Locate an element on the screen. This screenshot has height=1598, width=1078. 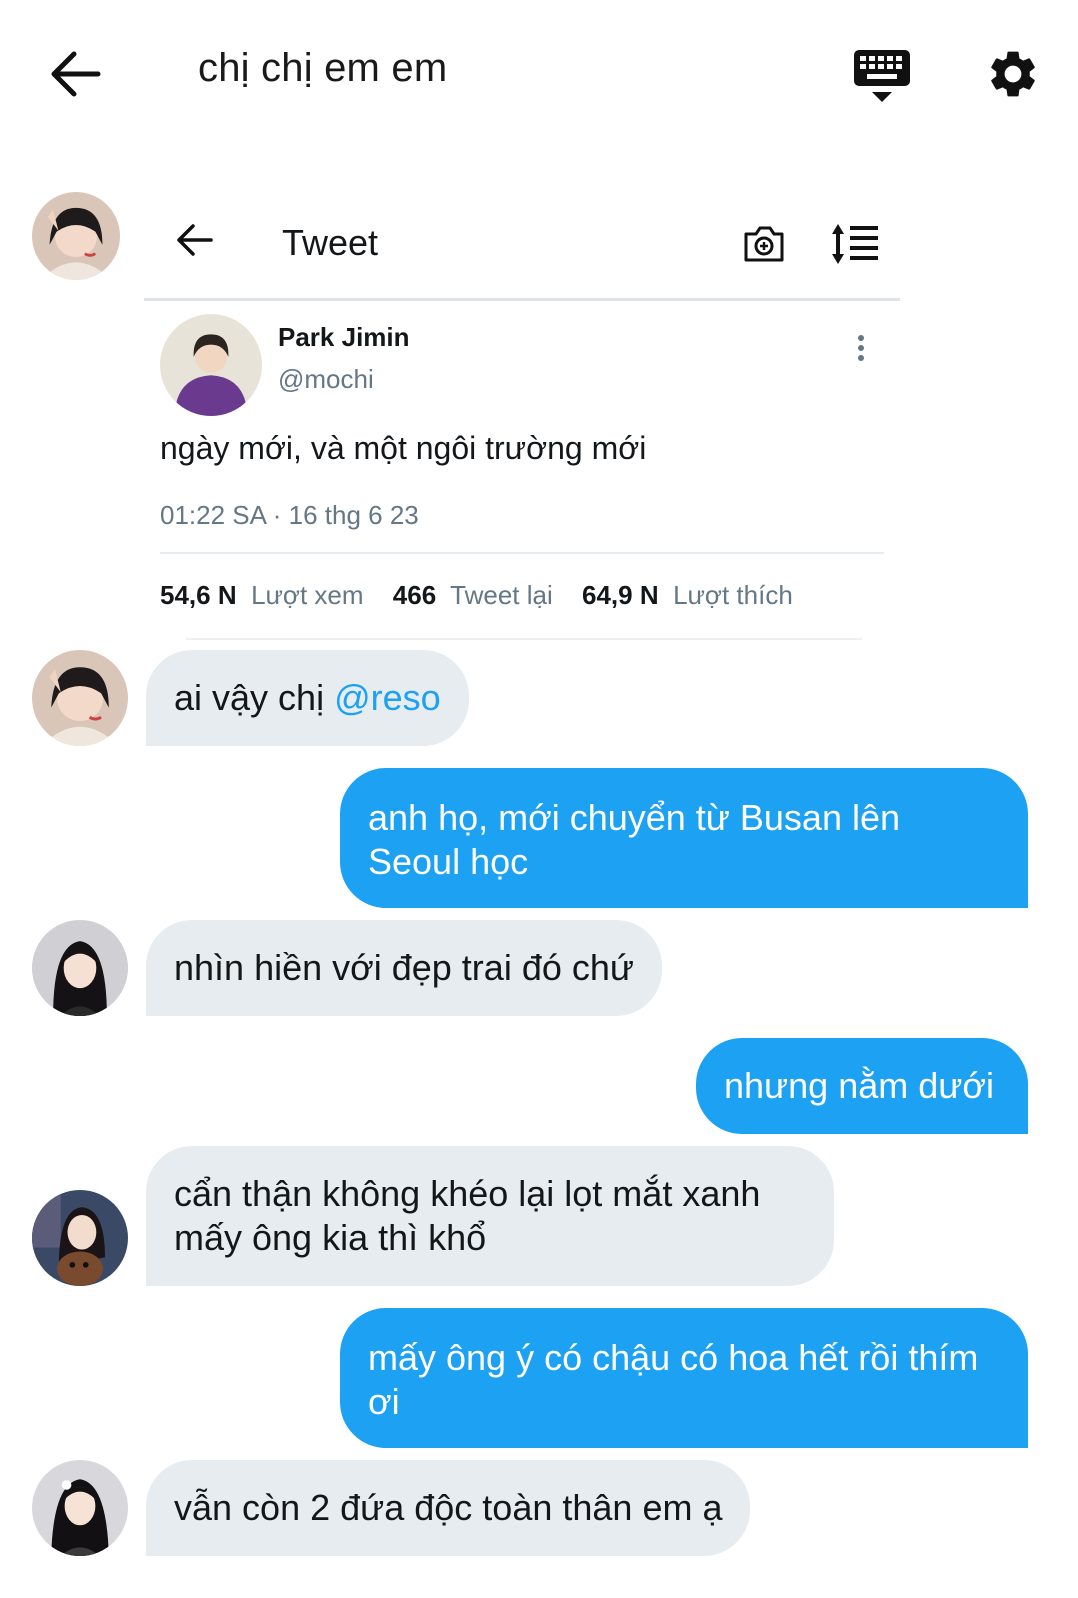
tweet-timestamp: 01:22 SA · 16 thg 6 23 is located at coordinates (289, 515).